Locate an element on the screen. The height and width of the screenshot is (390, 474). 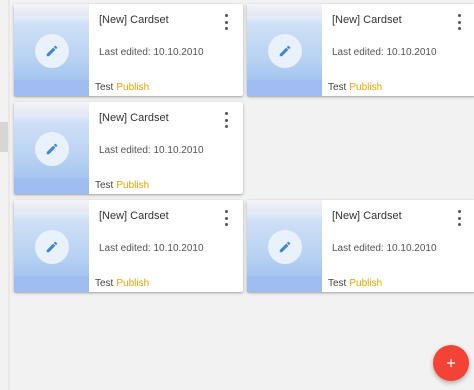
page-edge is located at coordinates (9, 195).